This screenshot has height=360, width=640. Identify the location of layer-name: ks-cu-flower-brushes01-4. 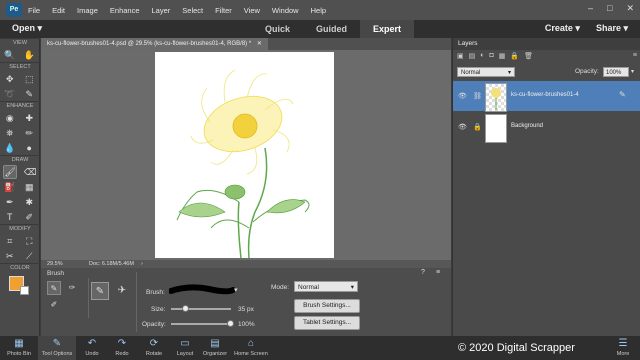
(545, 95).